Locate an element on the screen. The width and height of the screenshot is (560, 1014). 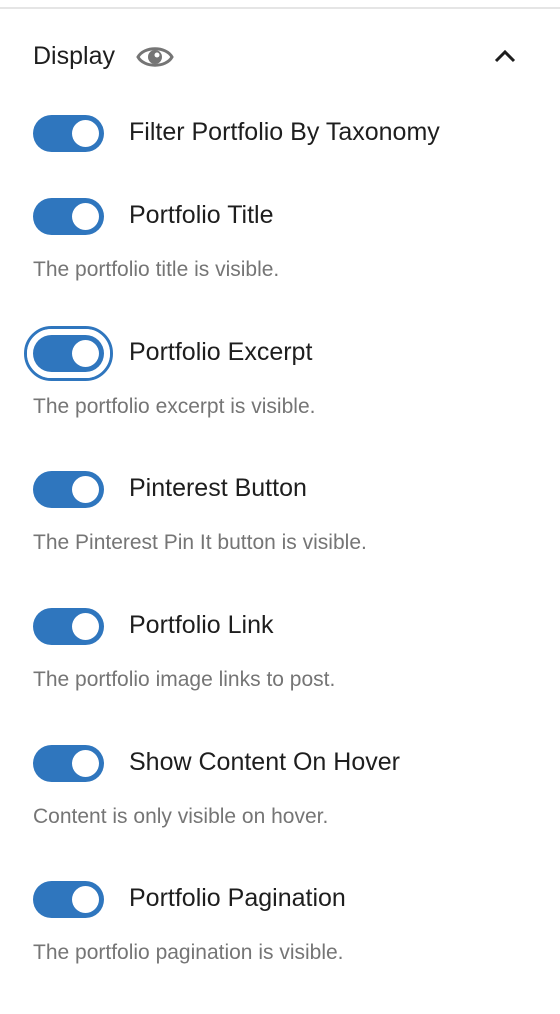
option-help-text: The portfolio title is visible. is located at coordinates (156, 269).